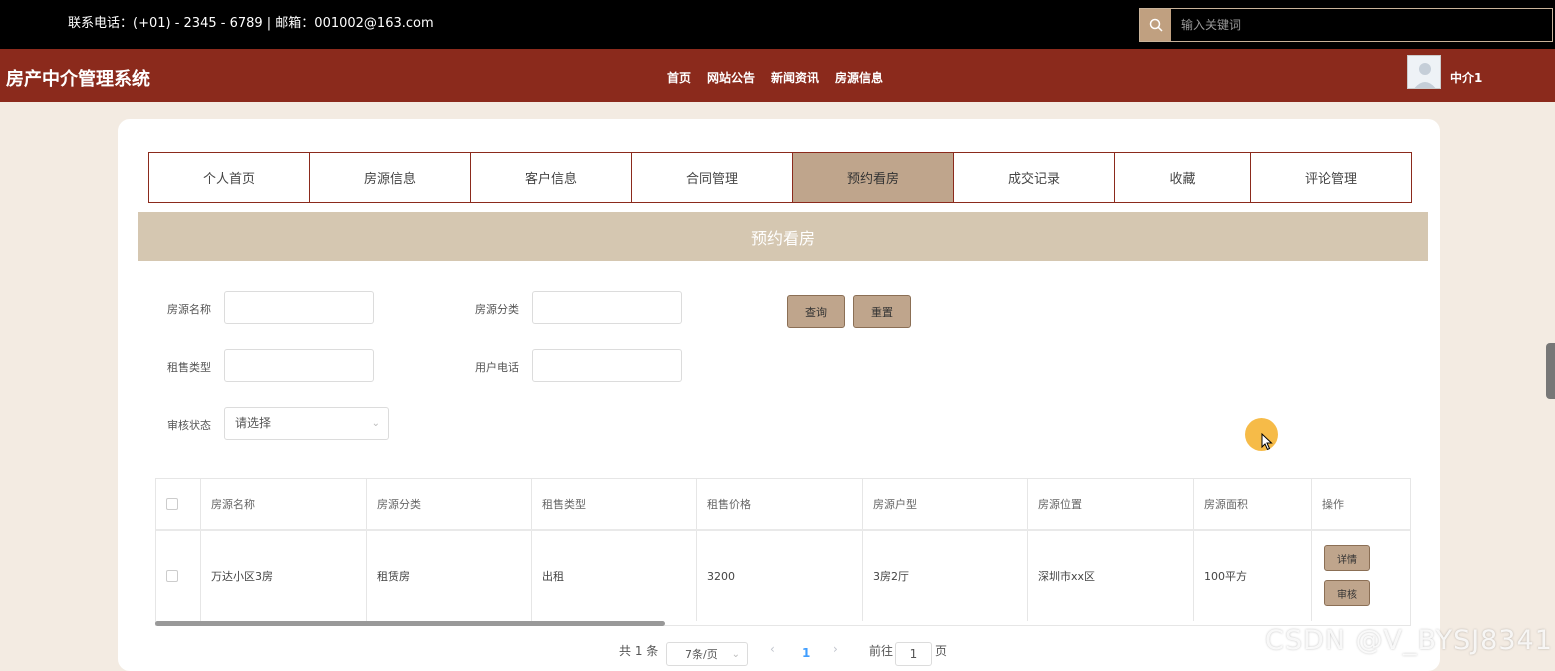 Image resolution: width=1555 pixels, height=671 pixels. I want to click on pagination-total: 共 1 条, so click(639, 651).